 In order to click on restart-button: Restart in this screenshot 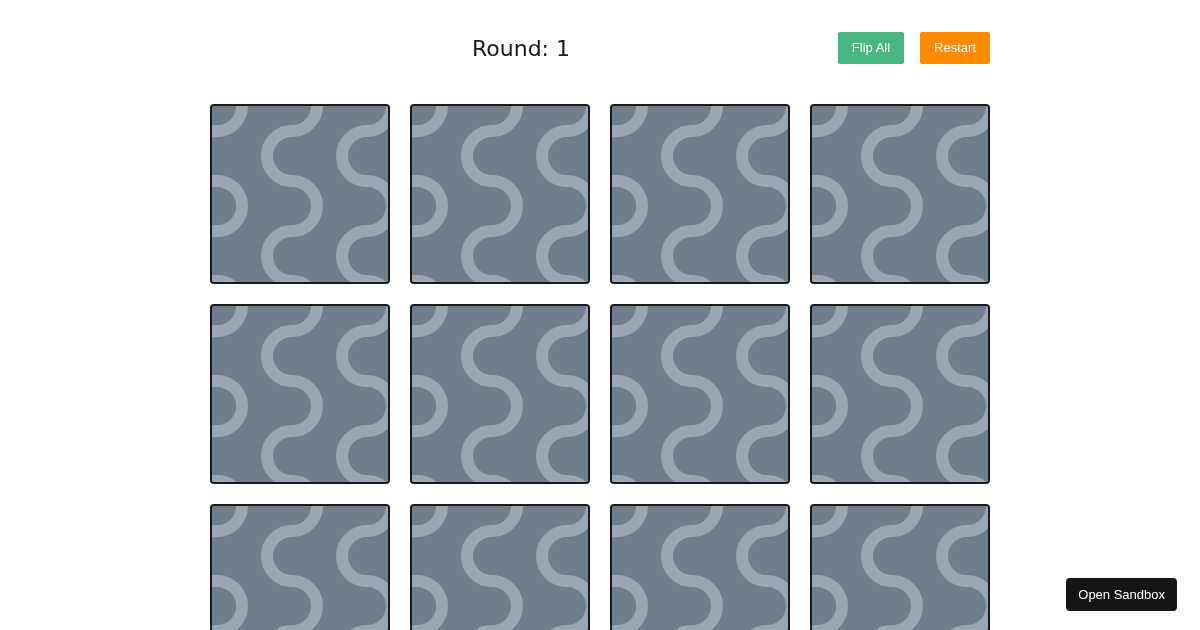, I will do `click(955, 48)`.